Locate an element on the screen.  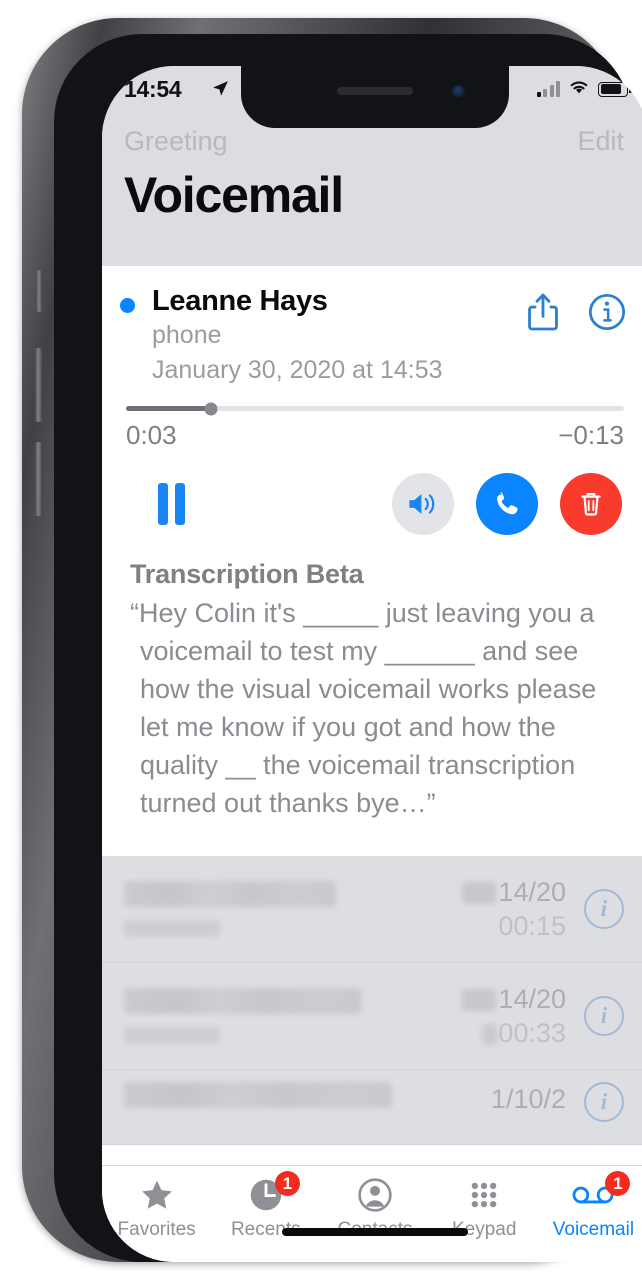
row-meta: 14/20 00:33 is located at coordinates (514, 1016).